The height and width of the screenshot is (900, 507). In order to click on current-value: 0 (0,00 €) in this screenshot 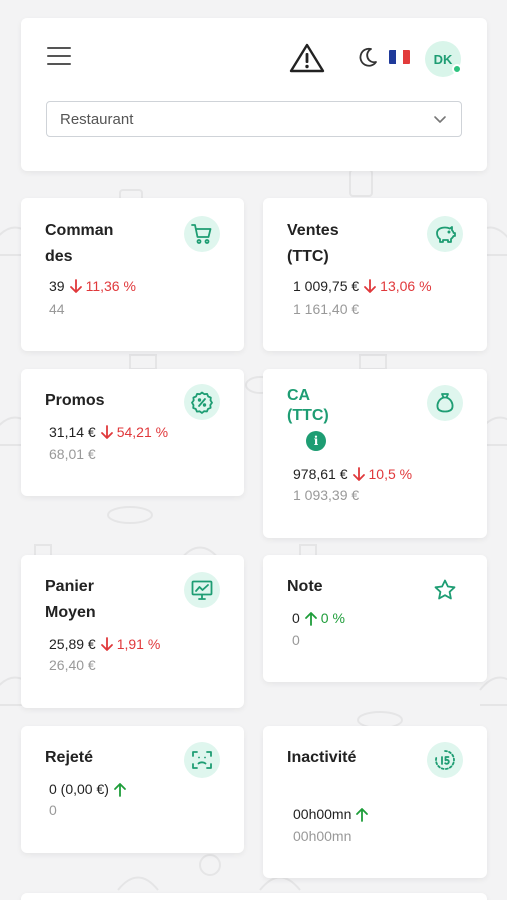, I will do `click(79, 789)`.